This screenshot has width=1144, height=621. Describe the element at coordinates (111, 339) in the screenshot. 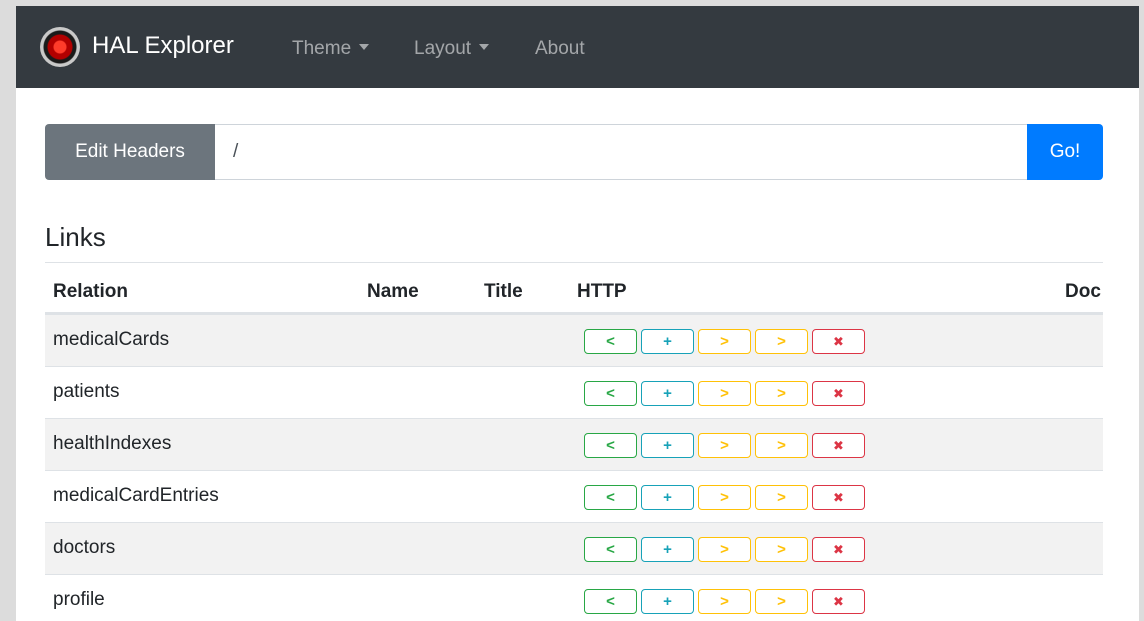

I see `relation-cell: medicalCards` at that location.